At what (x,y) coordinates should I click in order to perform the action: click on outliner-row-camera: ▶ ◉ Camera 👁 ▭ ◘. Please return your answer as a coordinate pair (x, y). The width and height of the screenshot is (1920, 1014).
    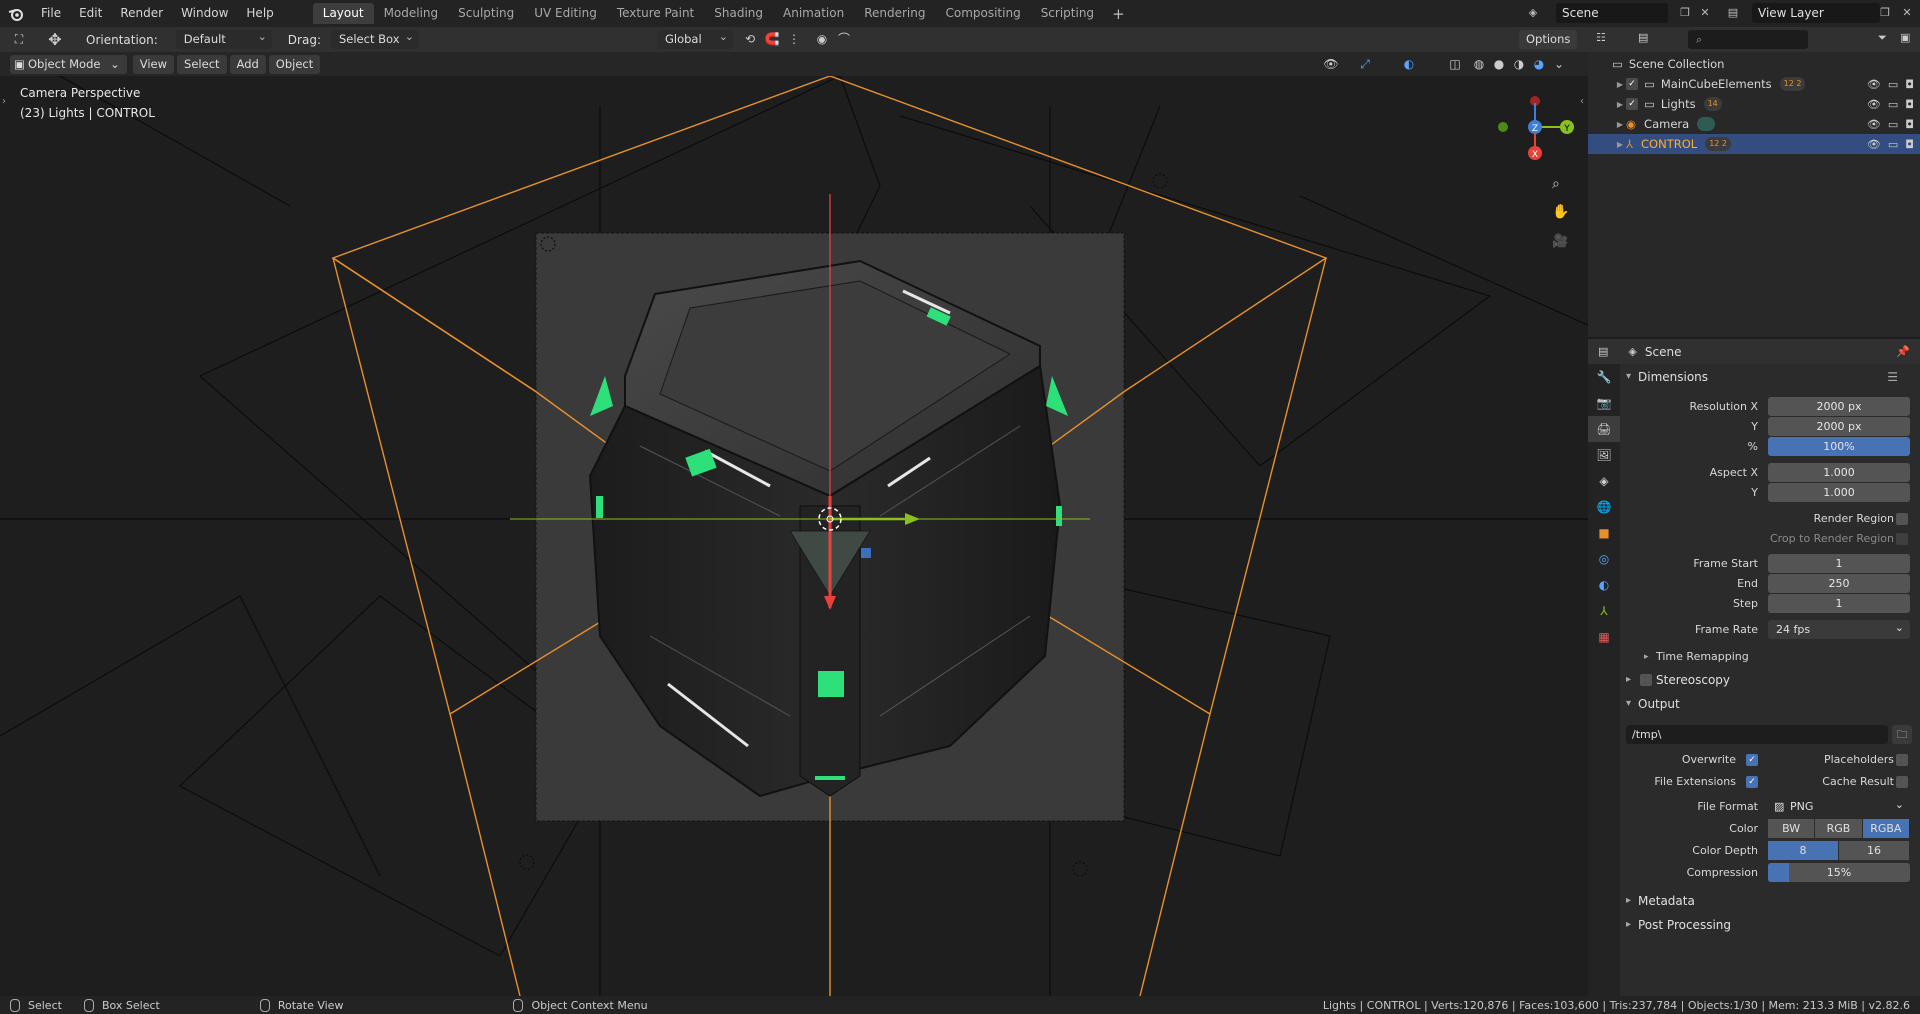
    Looking at the image, I should click on (1754, 124).